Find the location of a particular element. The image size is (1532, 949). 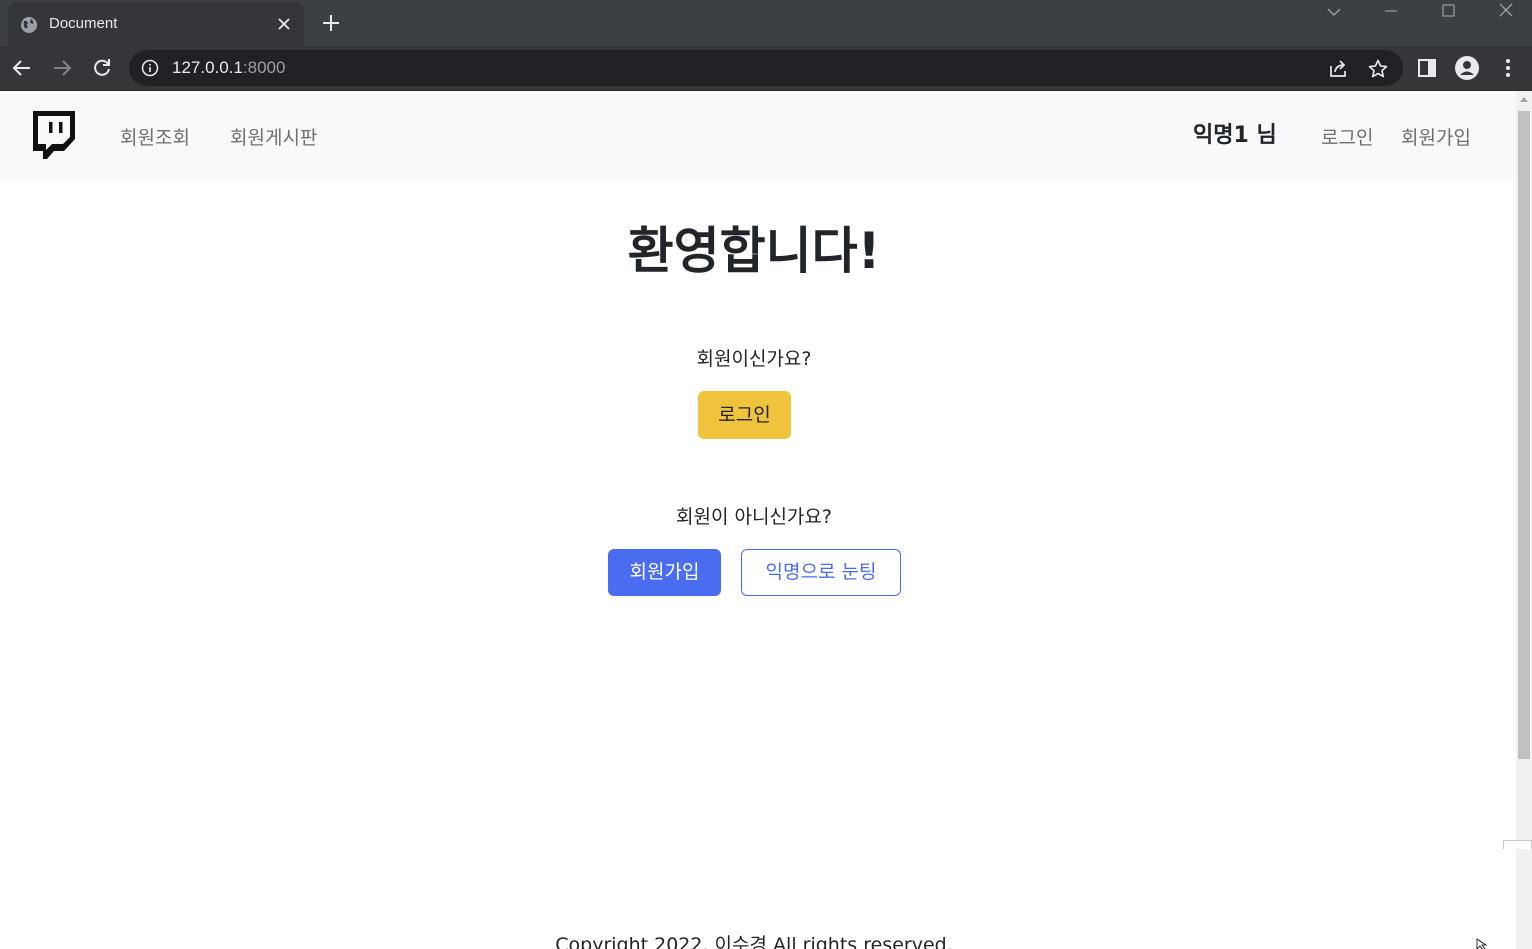

nonmember-question: 회원이 아니신가요? is located at coordinates (754, 517).